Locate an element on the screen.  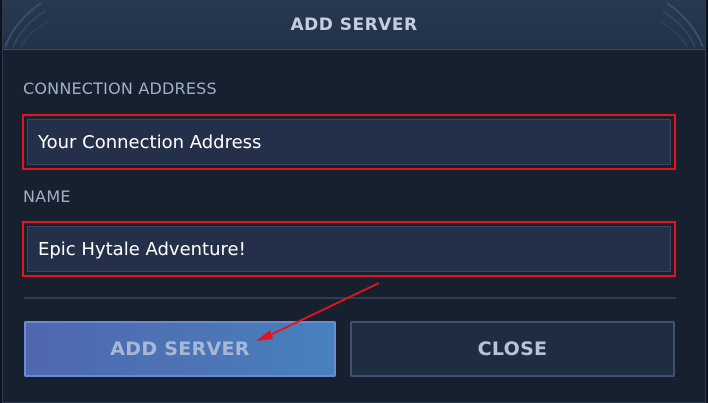
name-highlight: Epic Hytale Adventure! is located at coordinates (349, 249).